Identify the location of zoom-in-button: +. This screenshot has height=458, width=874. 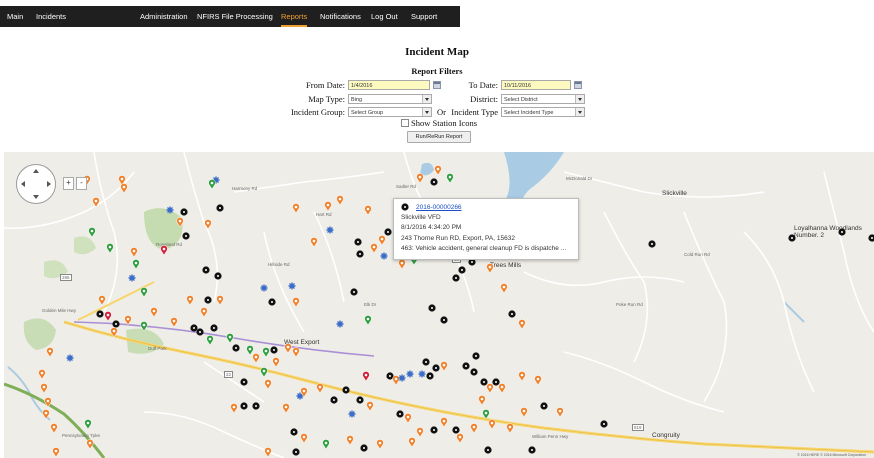
(68, 183).